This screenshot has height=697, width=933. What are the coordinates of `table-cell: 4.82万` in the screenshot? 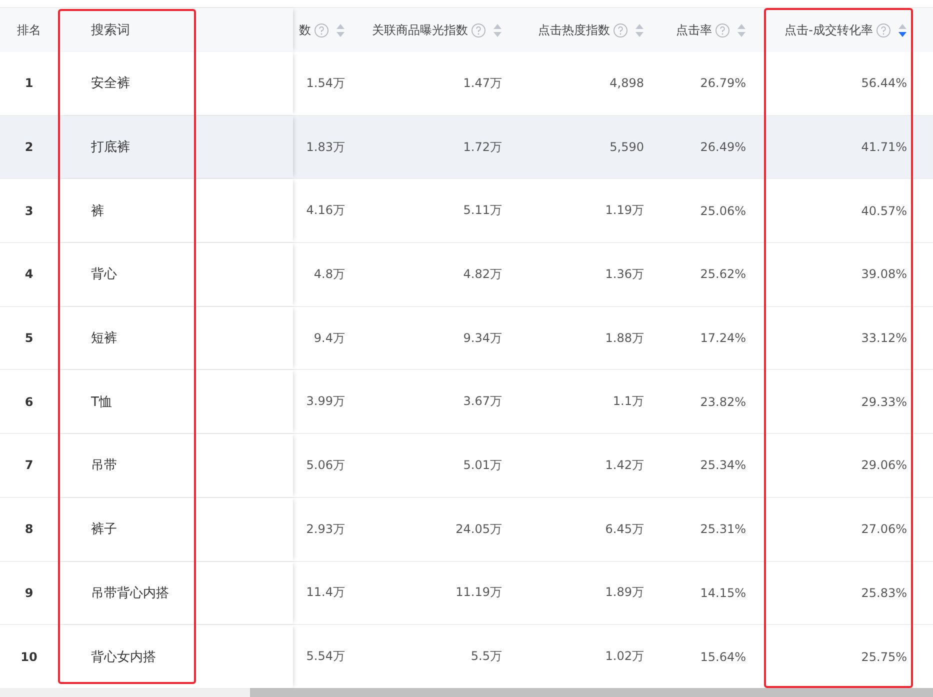 It's located at (482, 274).